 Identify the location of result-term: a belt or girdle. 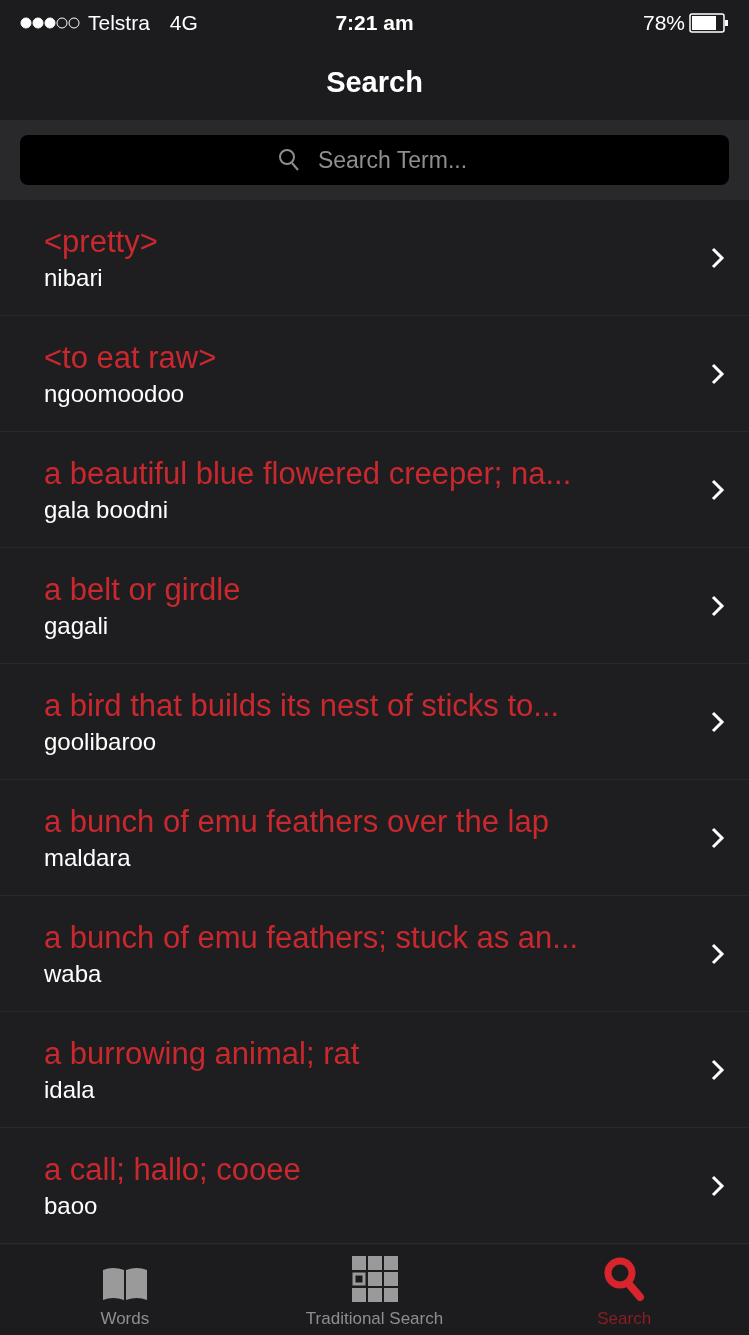
(143, 589).